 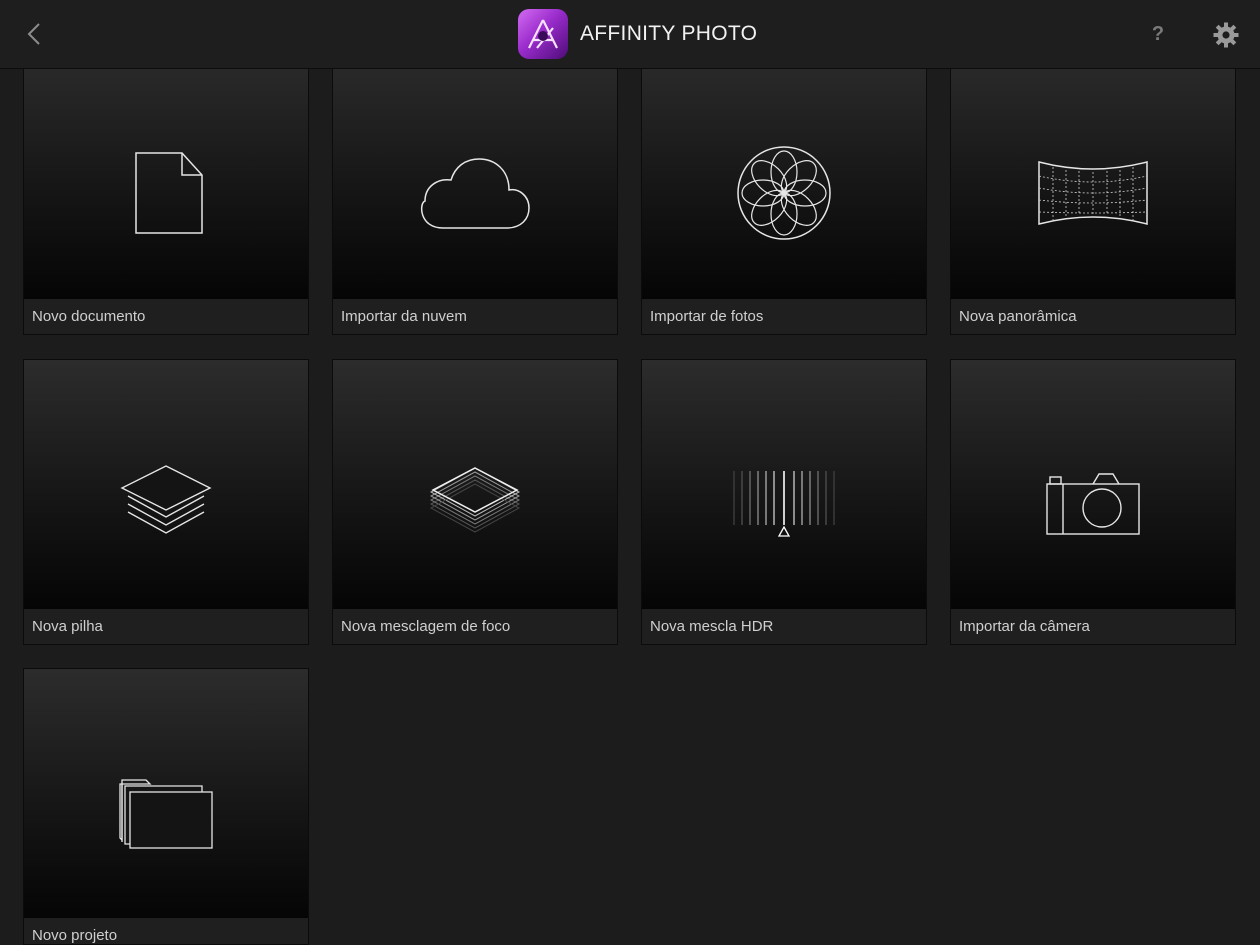 I want to click on help-icon: ?, so click(x=1158, y=33).